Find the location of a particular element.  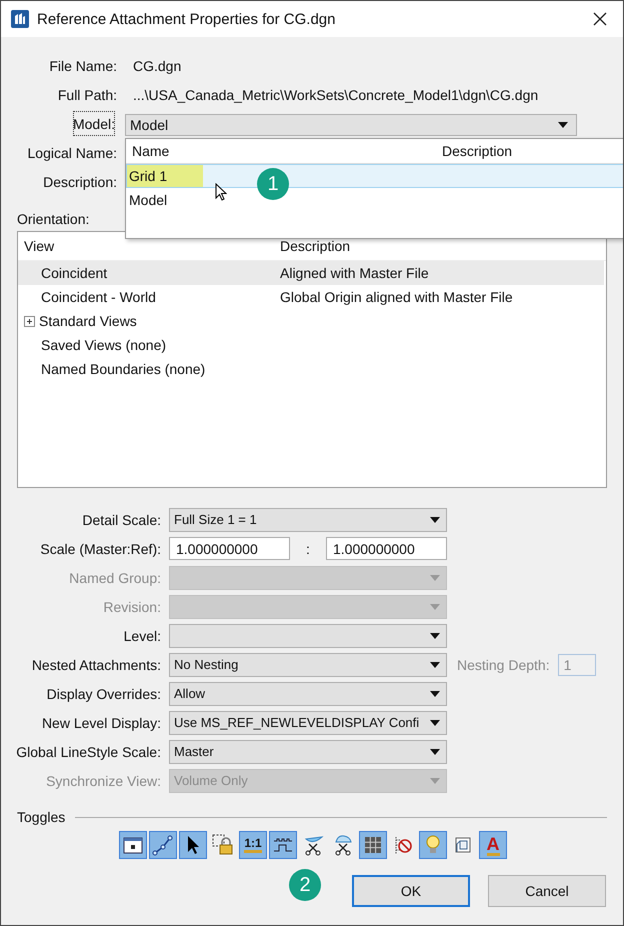

setting-label: Revision: is located at coordinates (131, 607).